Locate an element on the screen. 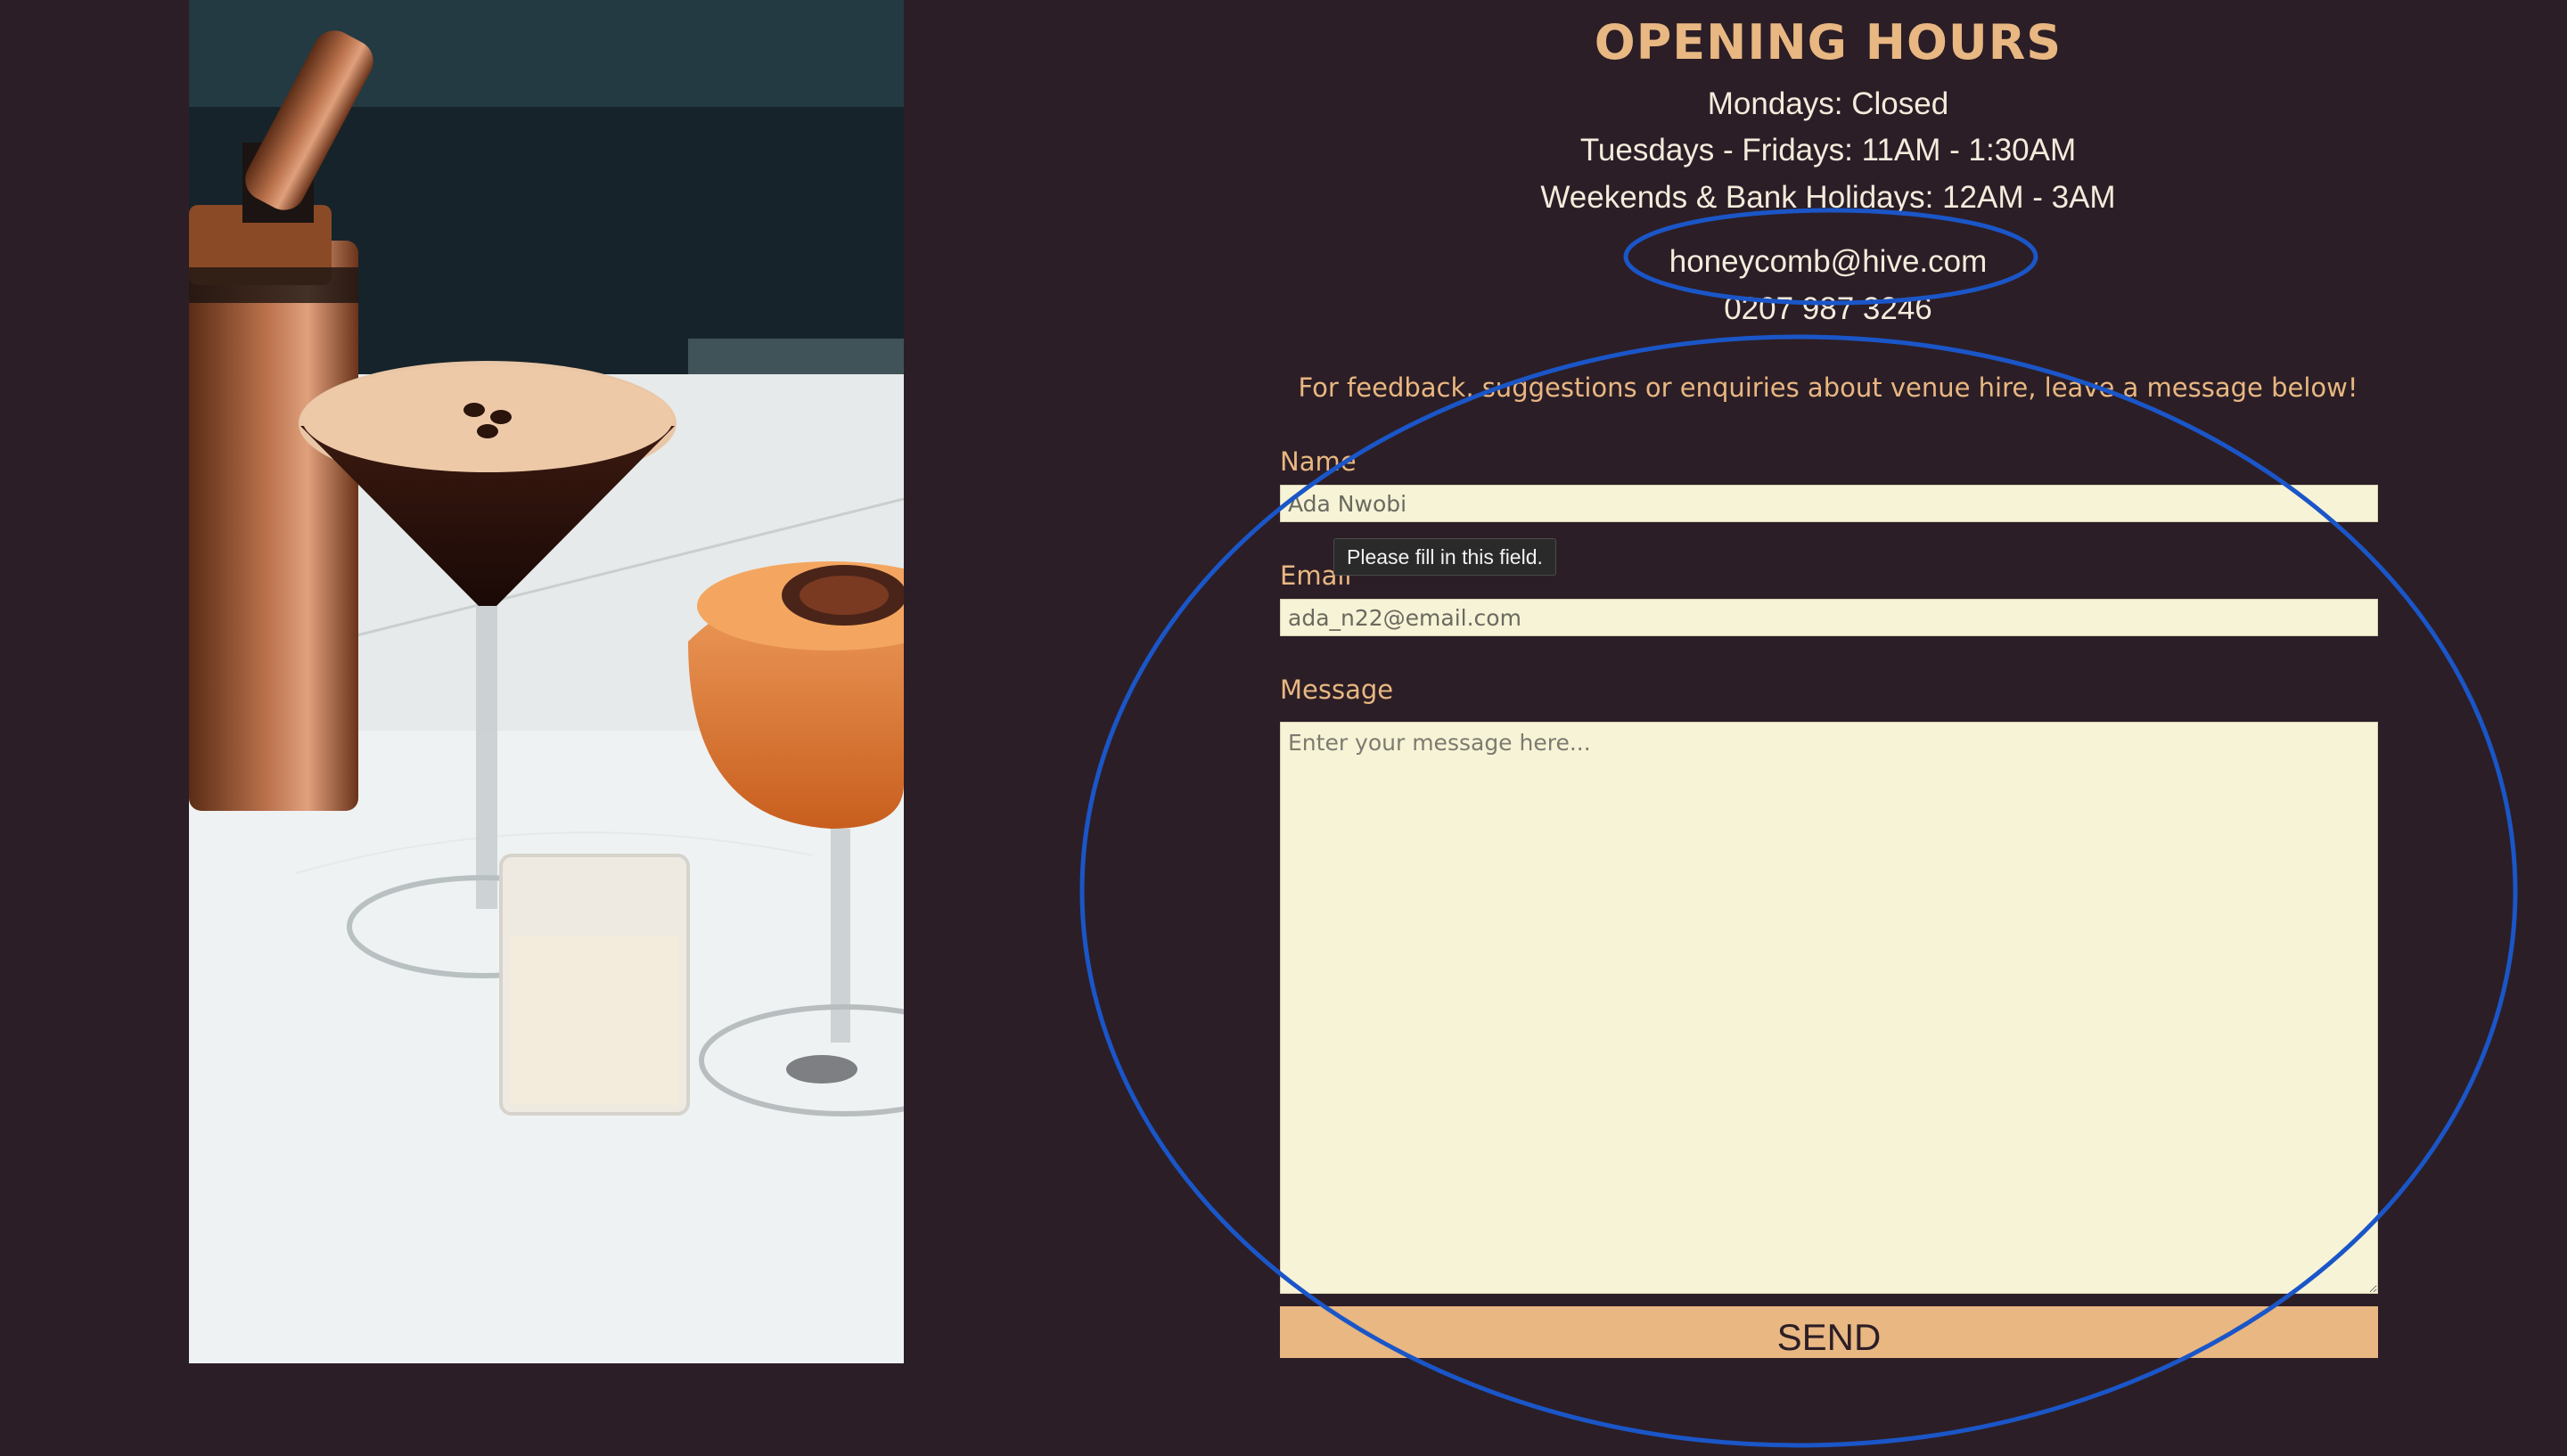  send-button: SEND is located at coordinates (1829, 1332).